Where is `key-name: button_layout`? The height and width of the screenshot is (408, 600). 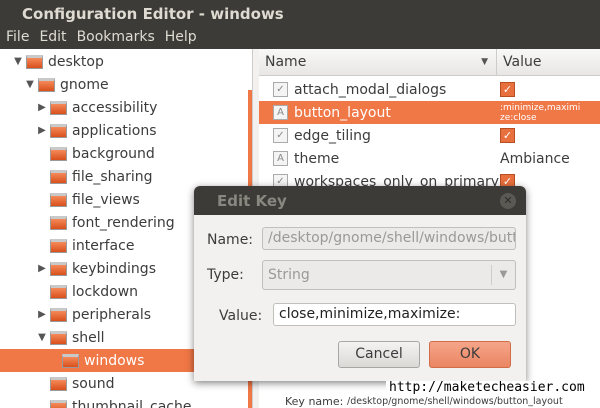 key-name: button_layout is located at coordinates (342, 112).